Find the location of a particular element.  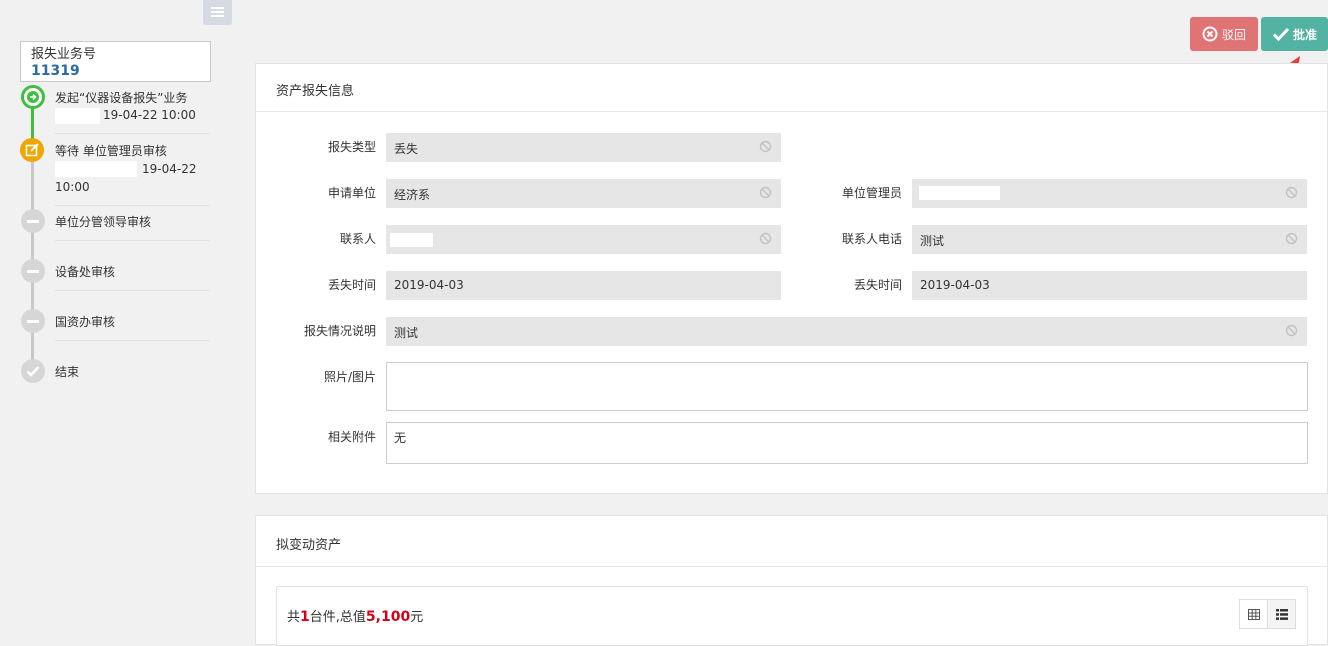

summary-suffix: 元 is located at coordinates (417, 617).